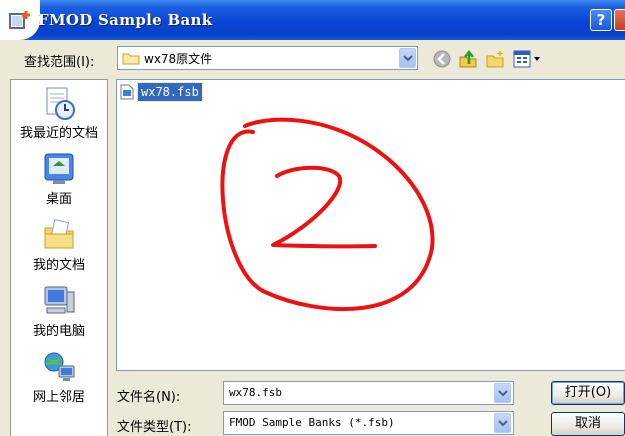 The height and width of the screenshot is (436, 625). I want to click on look-in-dropdown-button, so click(407, 58).